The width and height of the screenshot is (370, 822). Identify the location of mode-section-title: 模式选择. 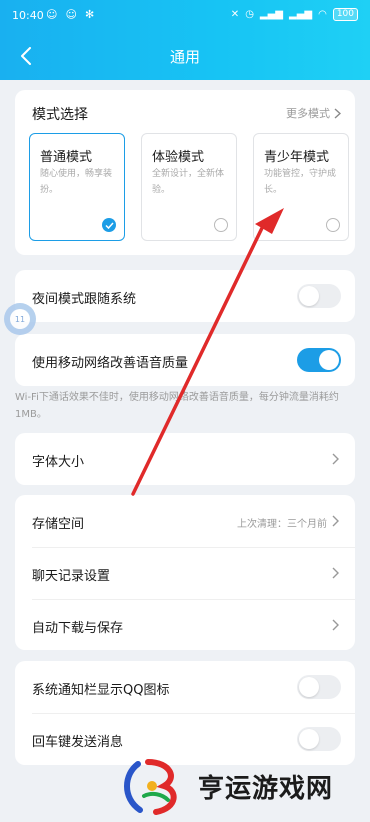
(60, 115).